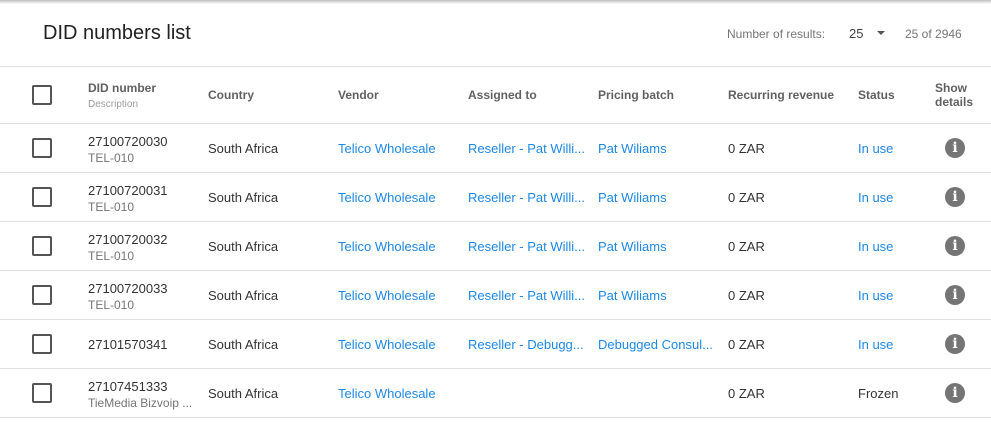 This screenshot has height=427, width=991. I want to click on select-all-checkbox, so click(42, 95).